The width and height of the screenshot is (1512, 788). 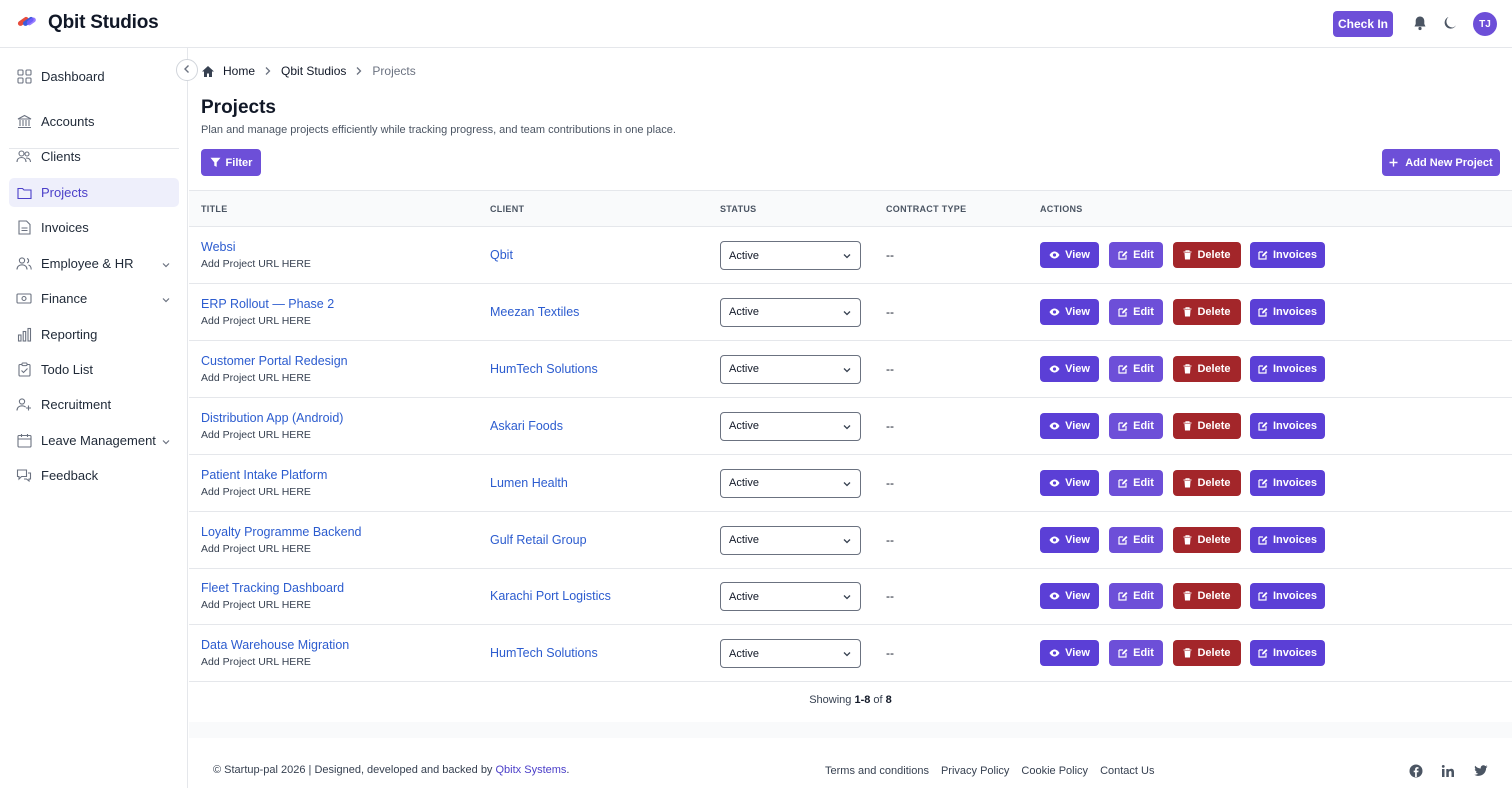 What do you see at coordinates (239, 71) in the screenshot?
I see `breadcrumb-home: Home` at bounding box center [239, 71].